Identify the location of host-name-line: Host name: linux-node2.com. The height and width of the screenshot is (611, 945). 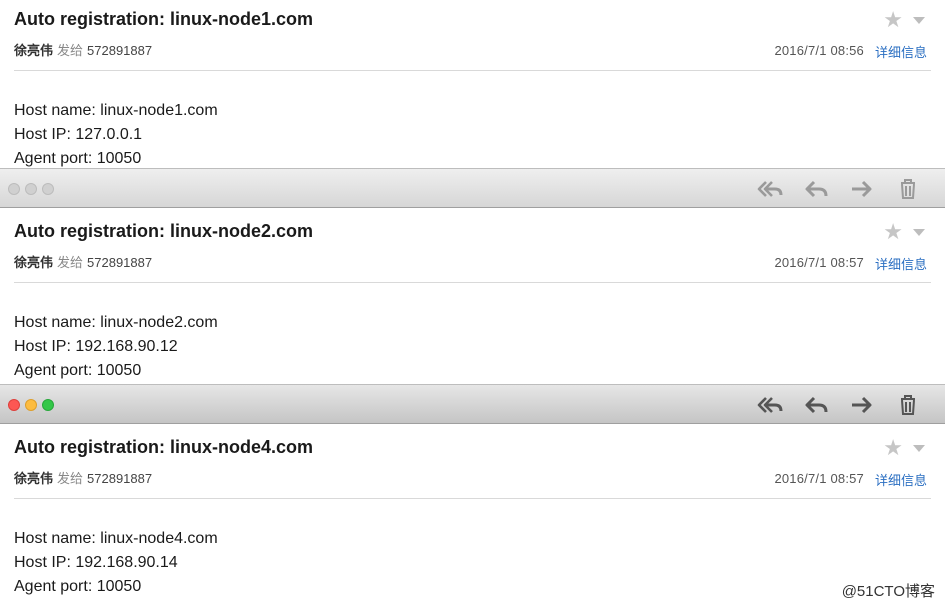
(116, 322).